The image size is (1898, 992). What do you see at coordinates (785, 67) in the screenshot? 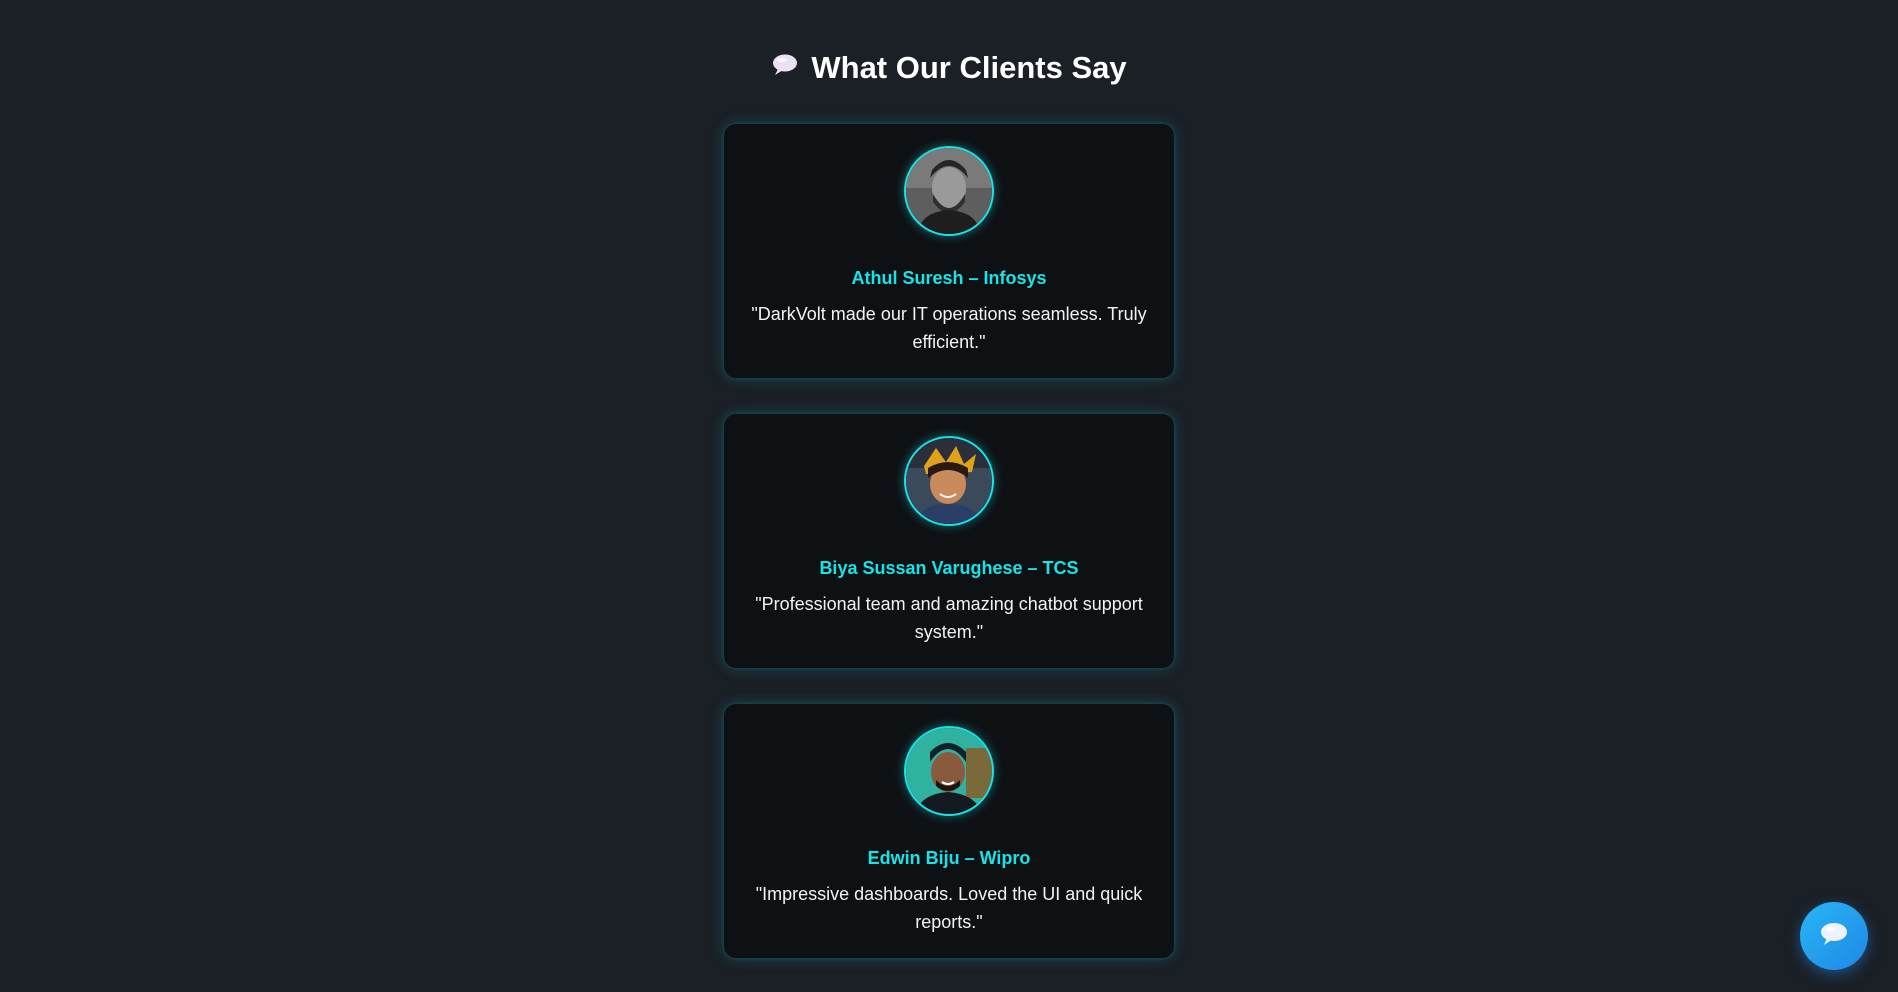
I see `speech-bubble-icon` at bounding box center [785, 67].